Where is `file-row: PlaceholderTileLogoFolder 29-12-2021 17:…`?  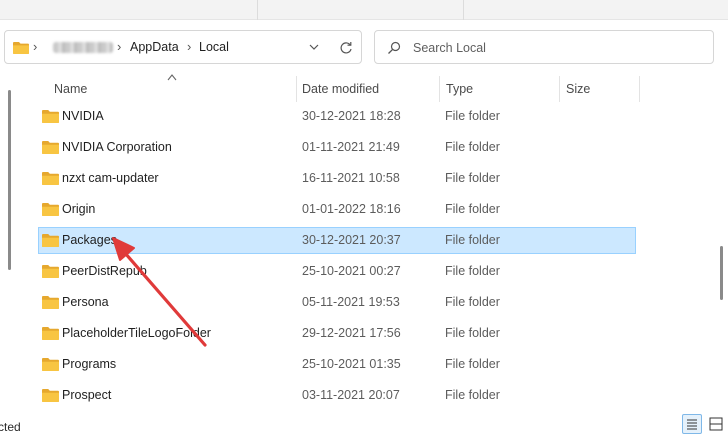
file-row: PlaceholderTileLogoFolder 29-12-2021 17:… is located at coordinates (337, 333).